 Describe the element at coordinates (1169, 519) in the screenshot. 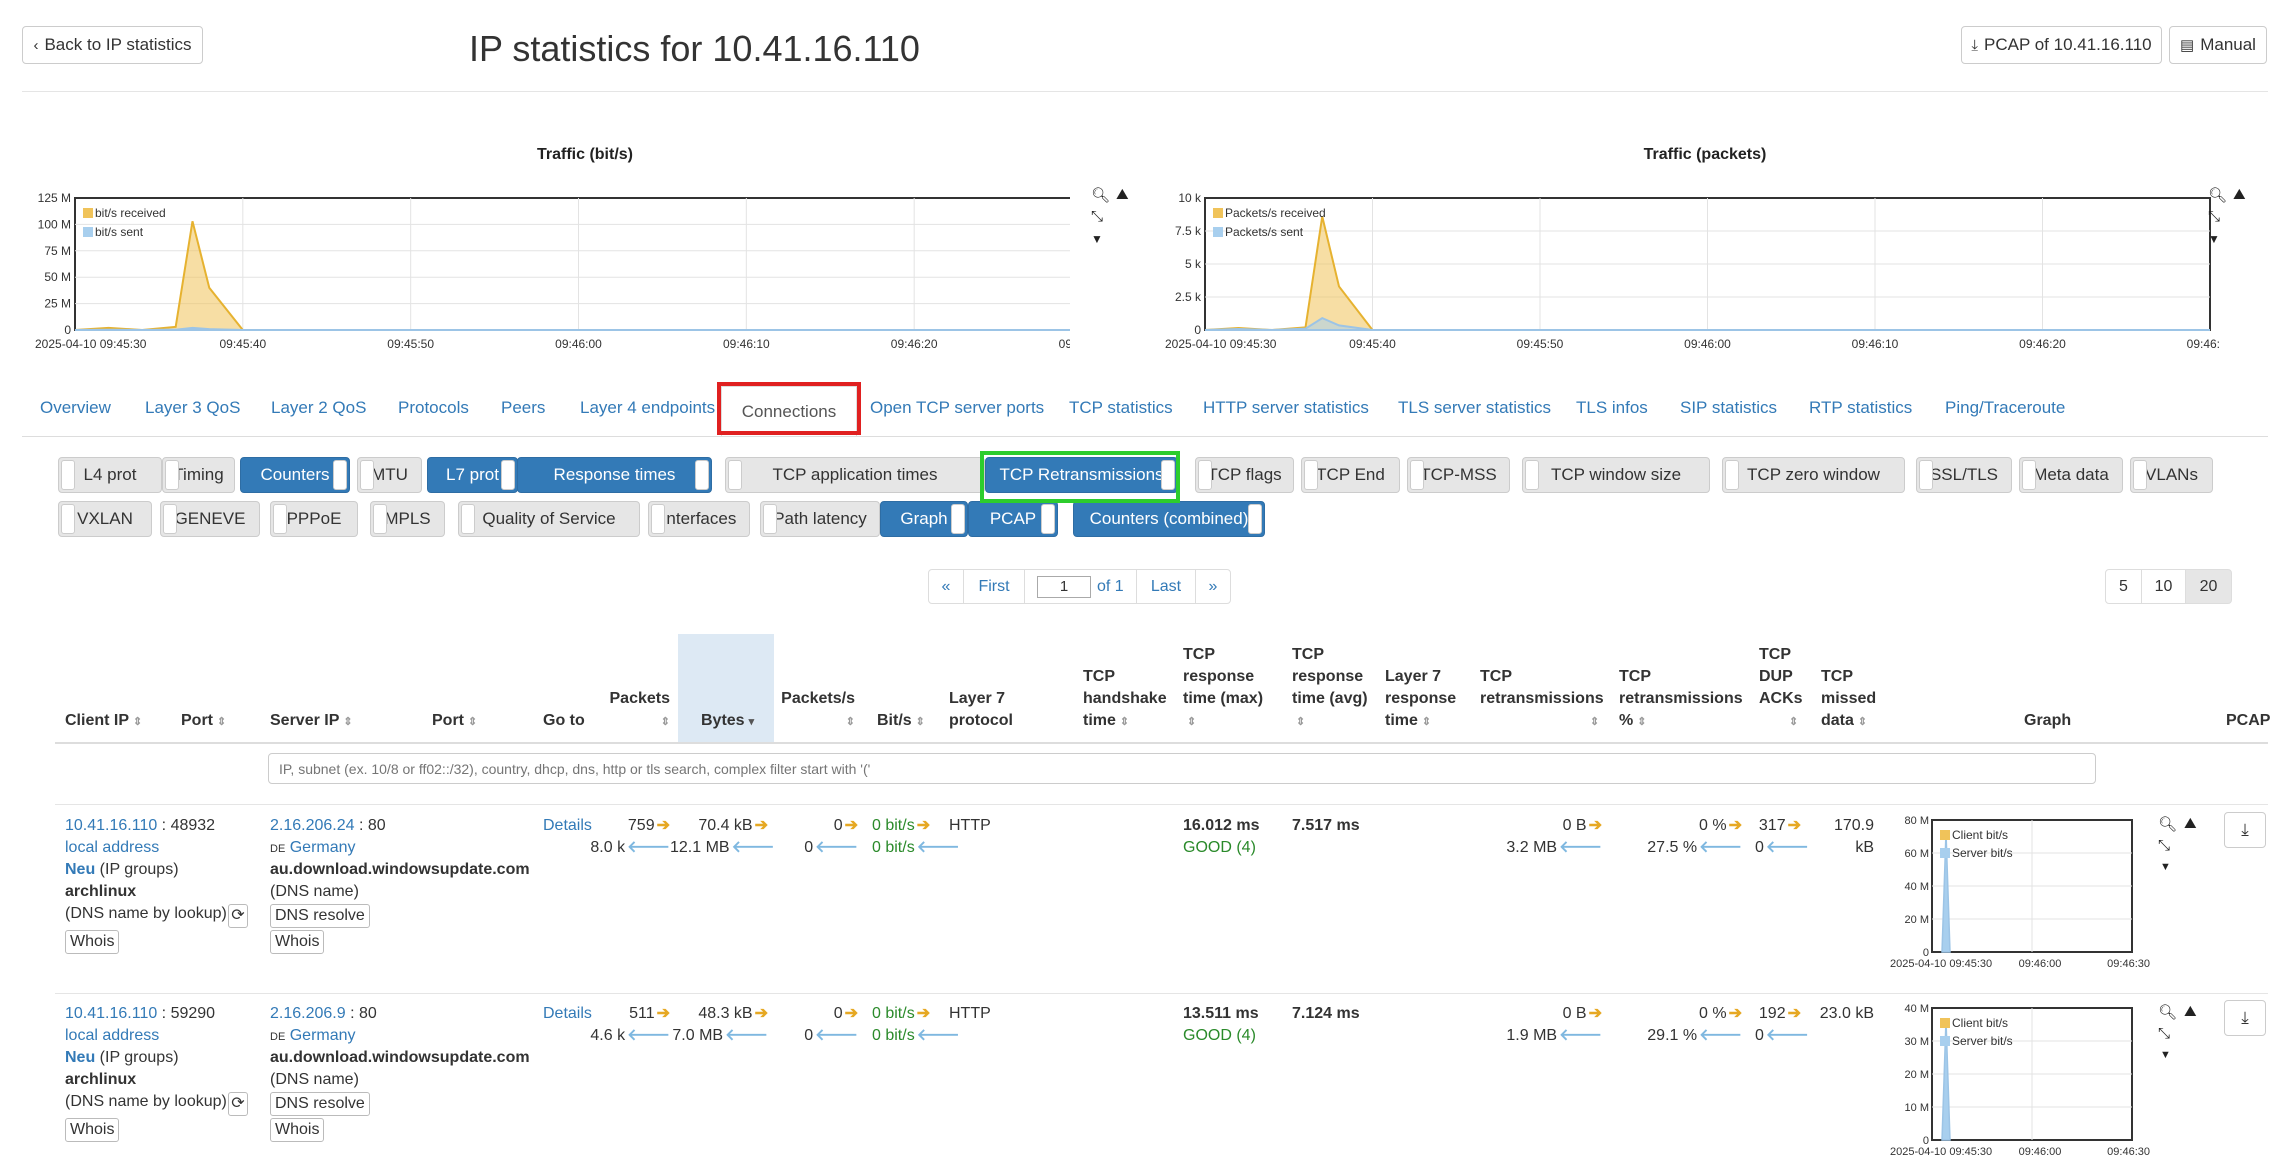

I see `toggle-counters-combined-: Counters (combined)` at that location.